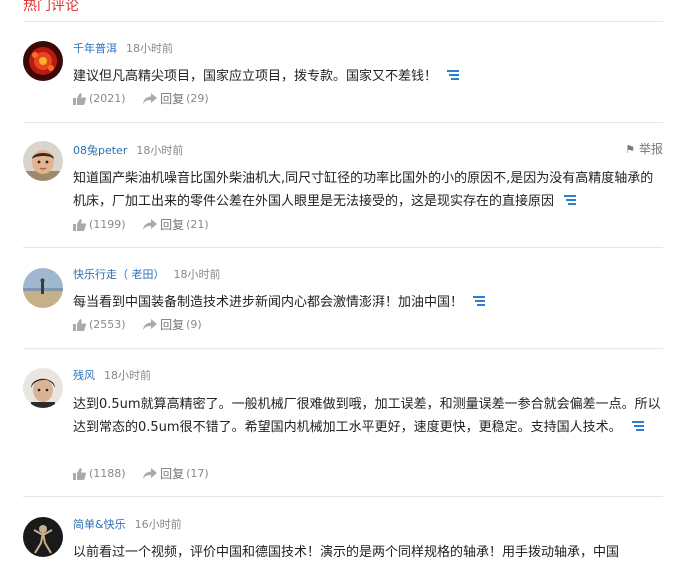 The image size is (700, 565). What do you see at coordinates (123, 49) in the screenshot?
I see `comment-meta: 千年普洱 18小时前` at bounding box center [123, 49].